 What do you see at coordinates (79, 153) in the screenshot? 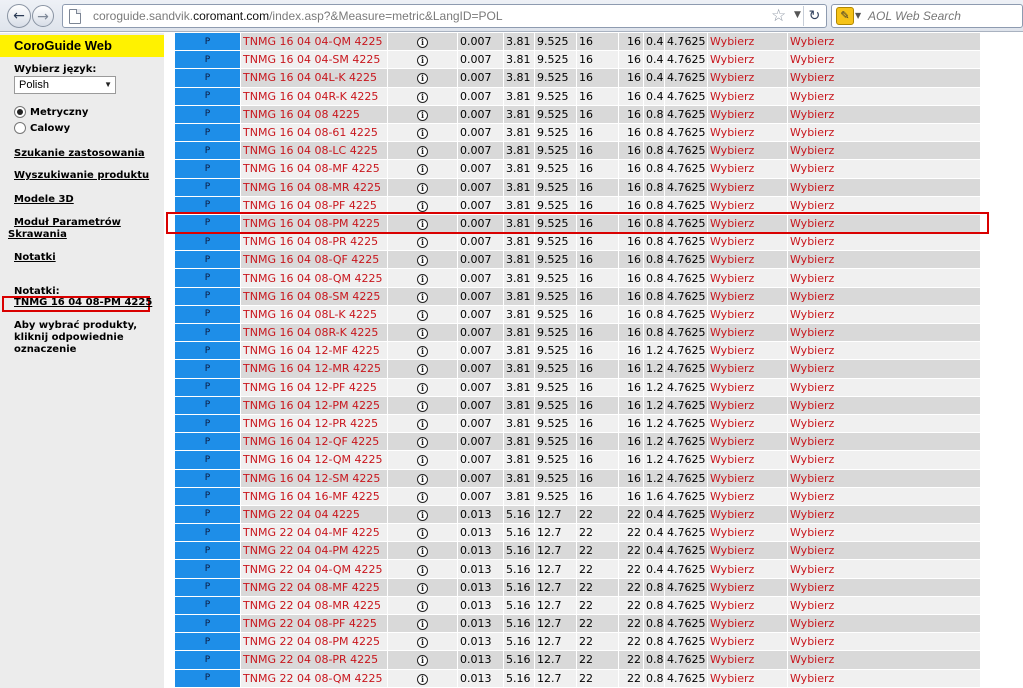
I see `link-application-search: Szukanie zastosowania` at bounding box center [79, 153].